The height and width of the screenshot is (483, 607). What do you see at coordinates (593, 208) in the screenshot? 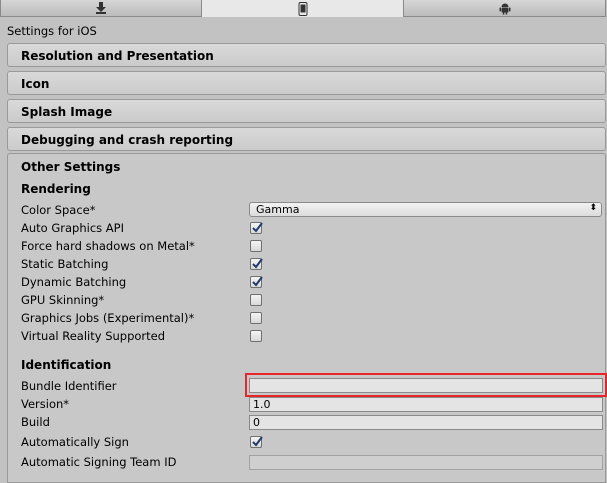
I see `dropdown-arrows-icon: ⬍` at bounding box center [593, 208].